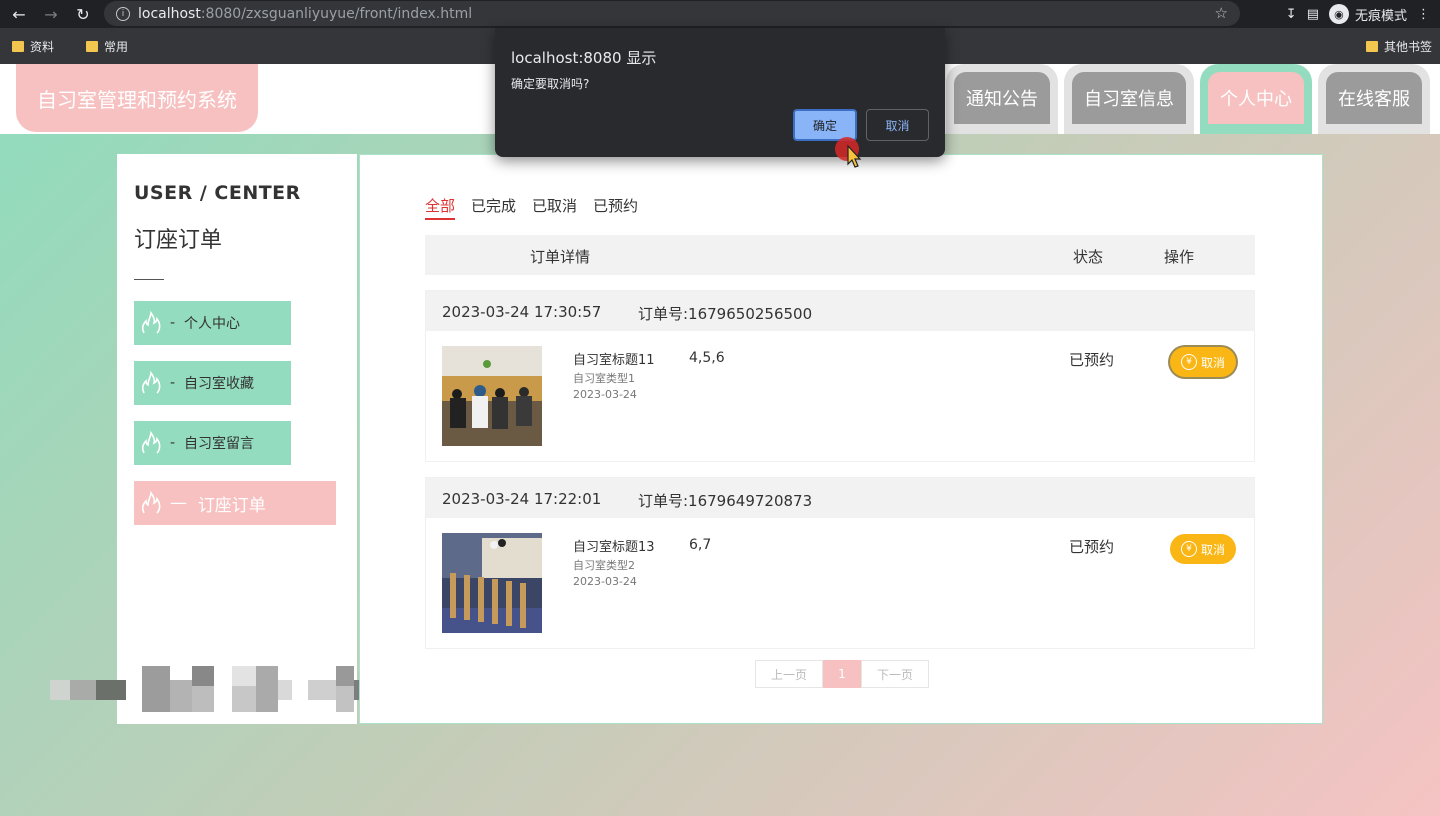 This screenshot has height=816, width=1440. Describe the element at coordinates (1291, 14) in the screenshot. I see `download-icon: ↧` at that location.